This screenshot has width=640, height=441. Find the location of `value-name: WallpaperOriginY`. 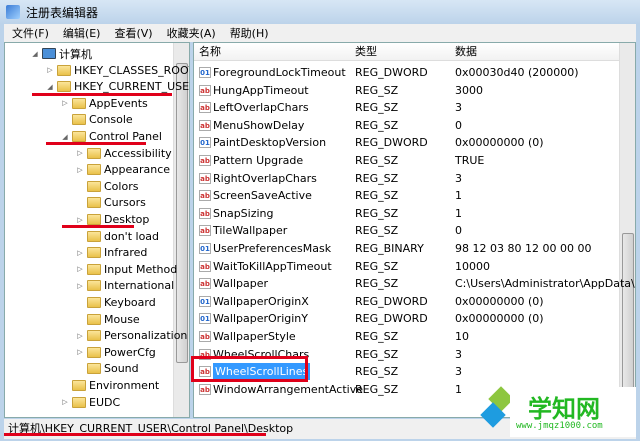

value-name: WallpaperOriginY is located at coordinates (260, 319).